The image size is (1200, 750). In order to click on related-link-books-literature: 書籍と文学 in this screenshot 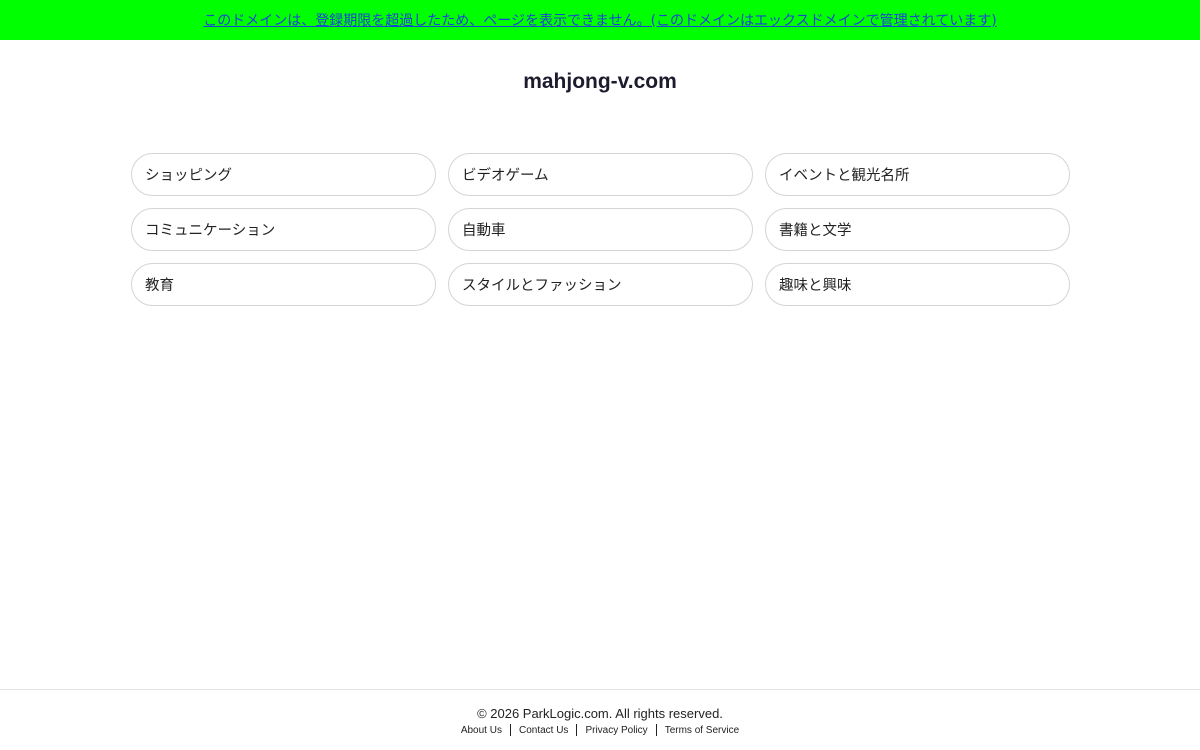, I will do `click(917, 229)`.